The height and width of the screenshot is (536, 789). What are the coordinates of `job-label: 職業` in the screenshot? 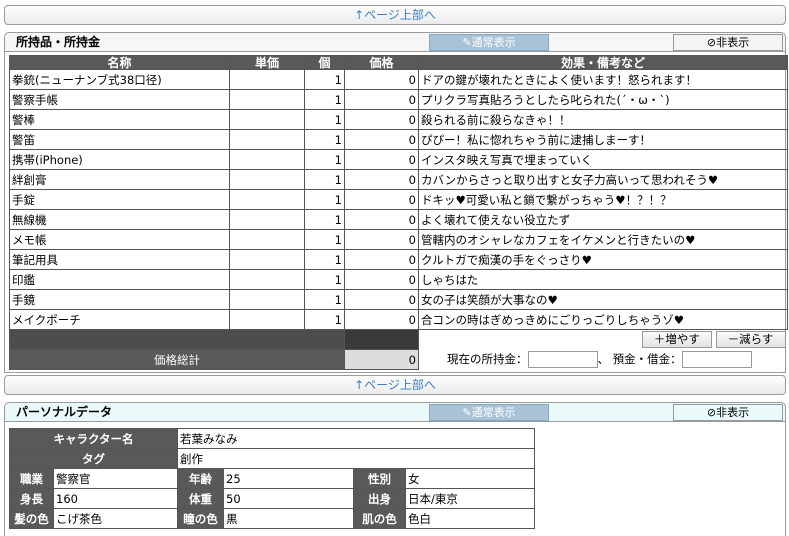 It's located at (31, 478).